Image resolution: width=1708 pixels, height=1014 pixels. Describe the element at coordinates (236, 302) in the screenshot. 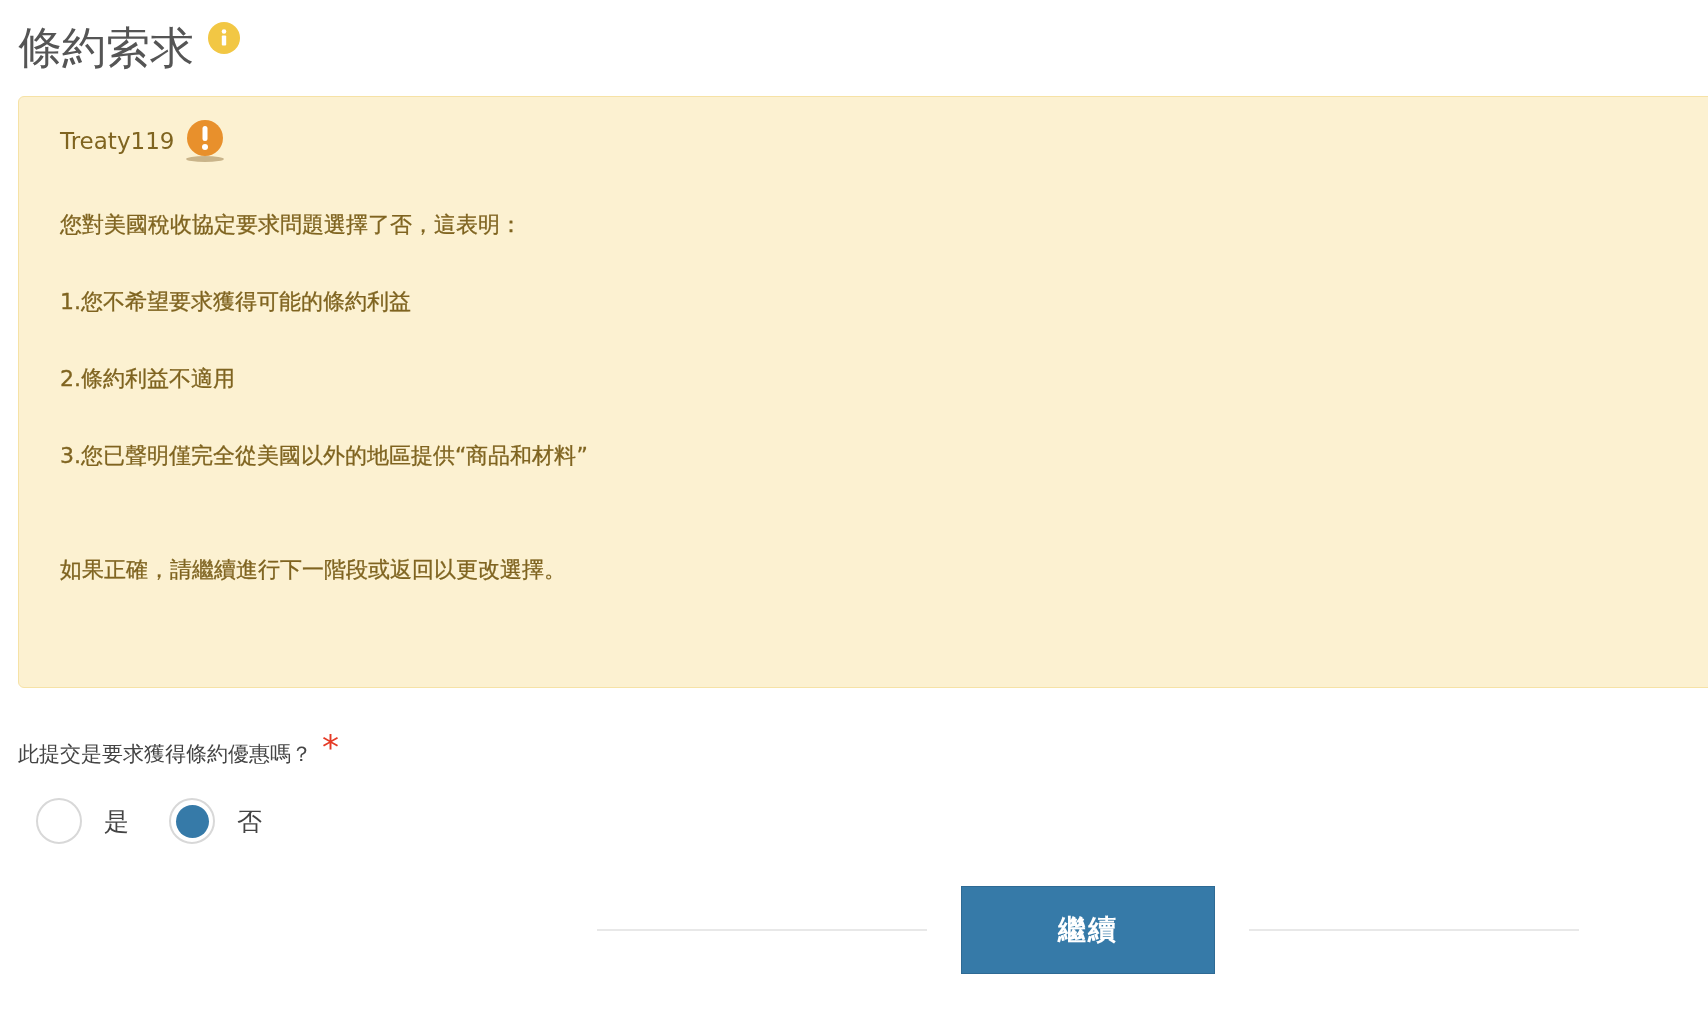

I see `alert-text: 1.您不希望要求獲得可能的條約利益` at that location.